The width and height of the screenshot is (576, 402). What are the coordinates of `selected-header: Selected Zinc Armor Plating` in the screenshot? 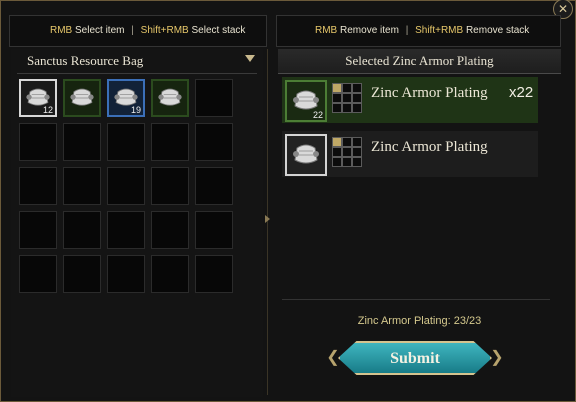 It's located at (419, 61).